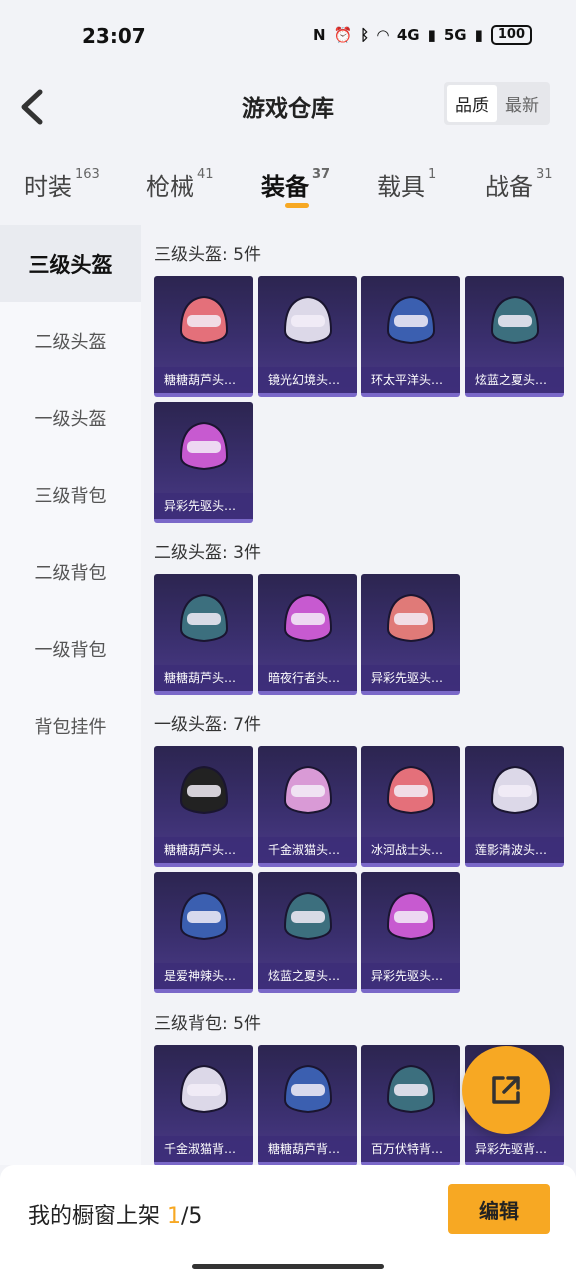  Describe the element at coordinates (207, 1024) in the screenshot. I see `section-title: 三级背包: 5件` at that location.